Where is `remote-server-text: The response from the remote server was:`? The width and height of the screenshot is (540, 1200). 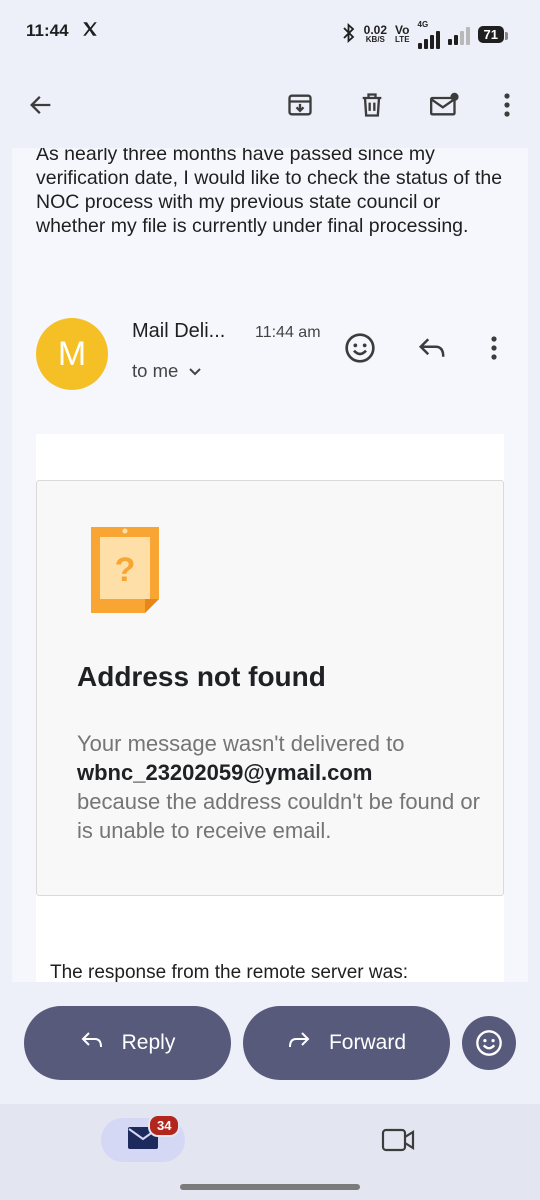
remote-server-text: The response from the remote server was: is located at coordinates (229, 972).